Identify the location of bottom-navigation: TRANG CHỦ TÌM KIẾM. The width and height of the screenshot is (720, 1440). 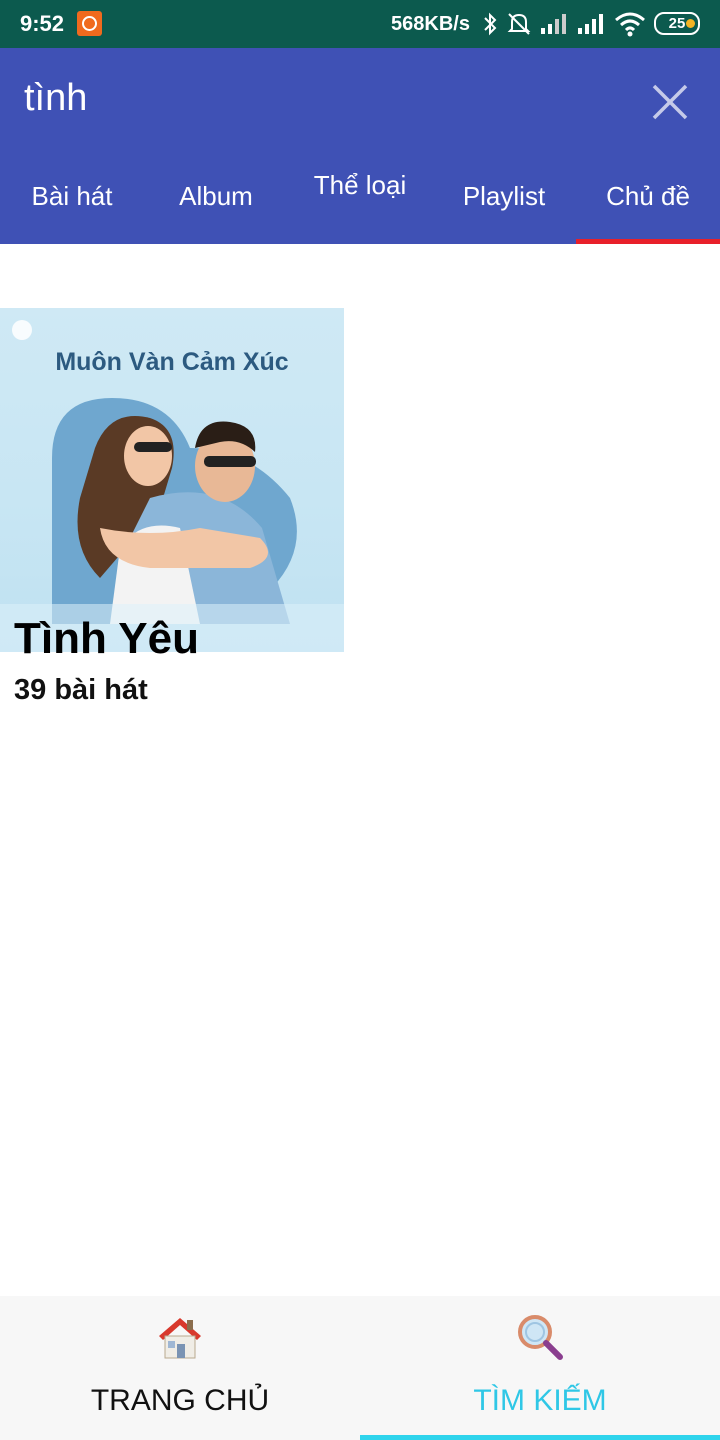
(360, 1368).